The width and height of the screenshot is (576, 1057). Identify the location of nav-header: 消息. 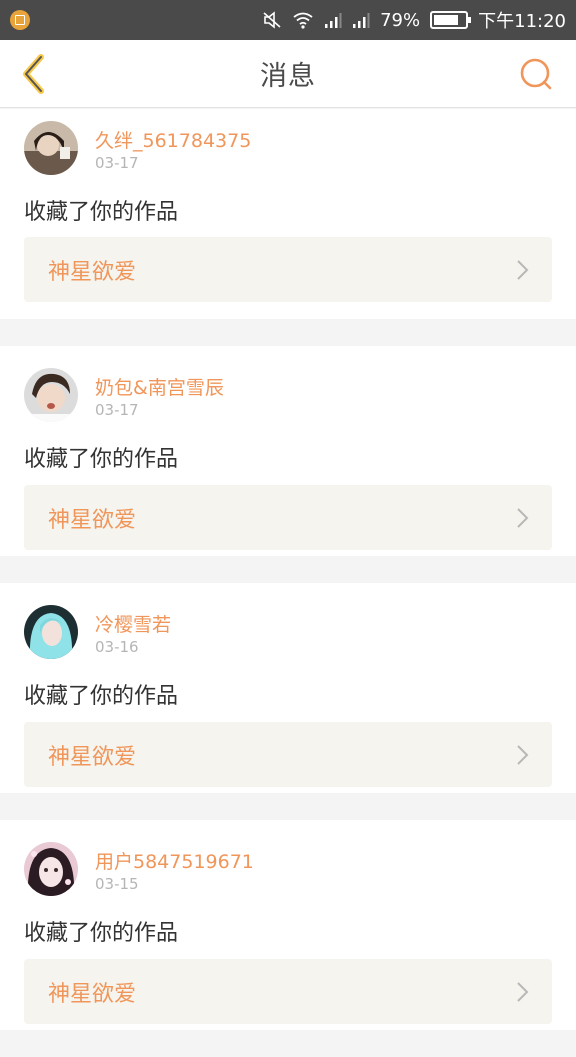
(288, 74).